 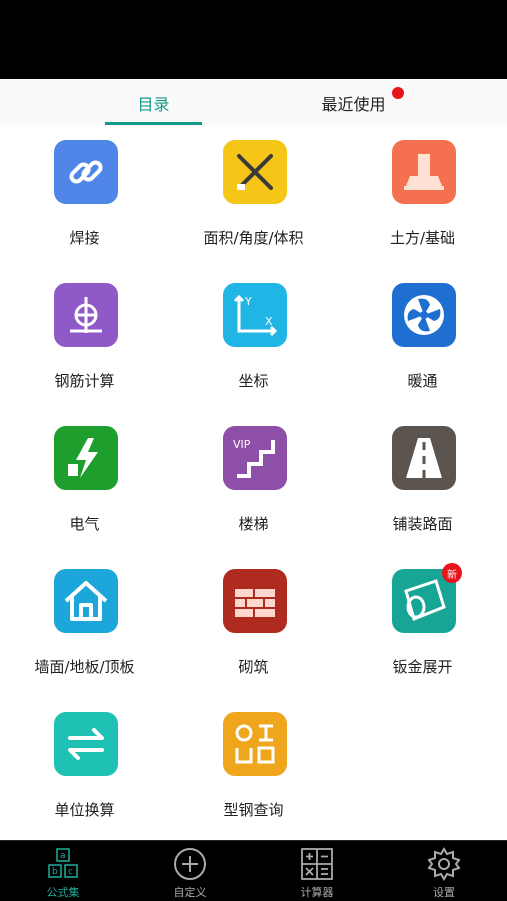 I want to click on grid-item-paving: 铺装路面, so click(x=422, y=484).